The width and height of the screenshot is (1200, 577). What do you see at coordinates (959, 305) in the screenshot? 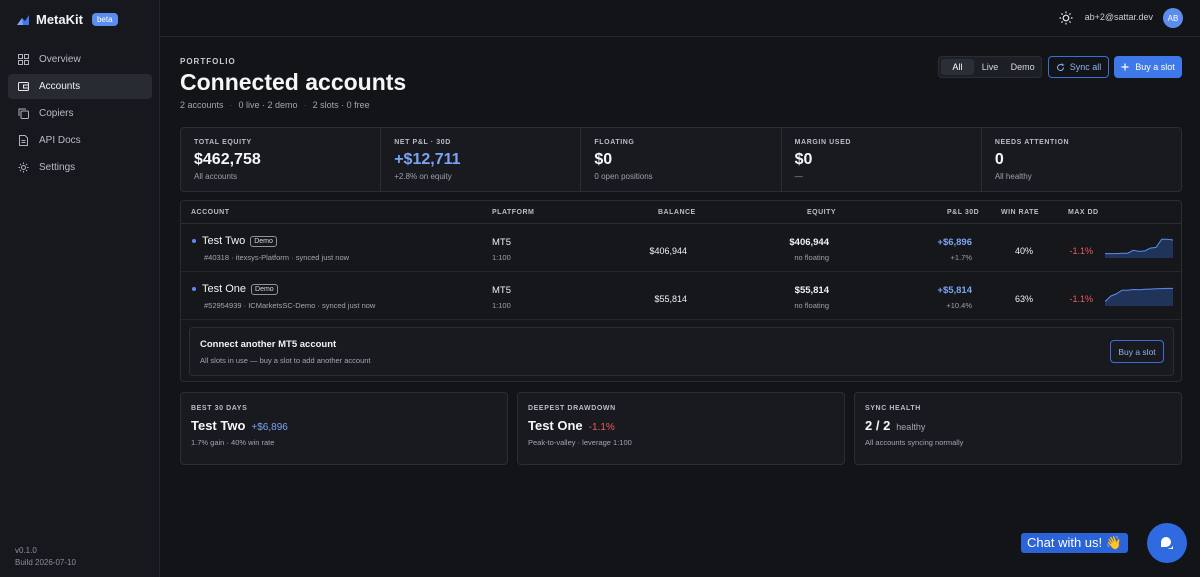
I see `pnl-percent: +10.4%` at bounding box center [959, 305].